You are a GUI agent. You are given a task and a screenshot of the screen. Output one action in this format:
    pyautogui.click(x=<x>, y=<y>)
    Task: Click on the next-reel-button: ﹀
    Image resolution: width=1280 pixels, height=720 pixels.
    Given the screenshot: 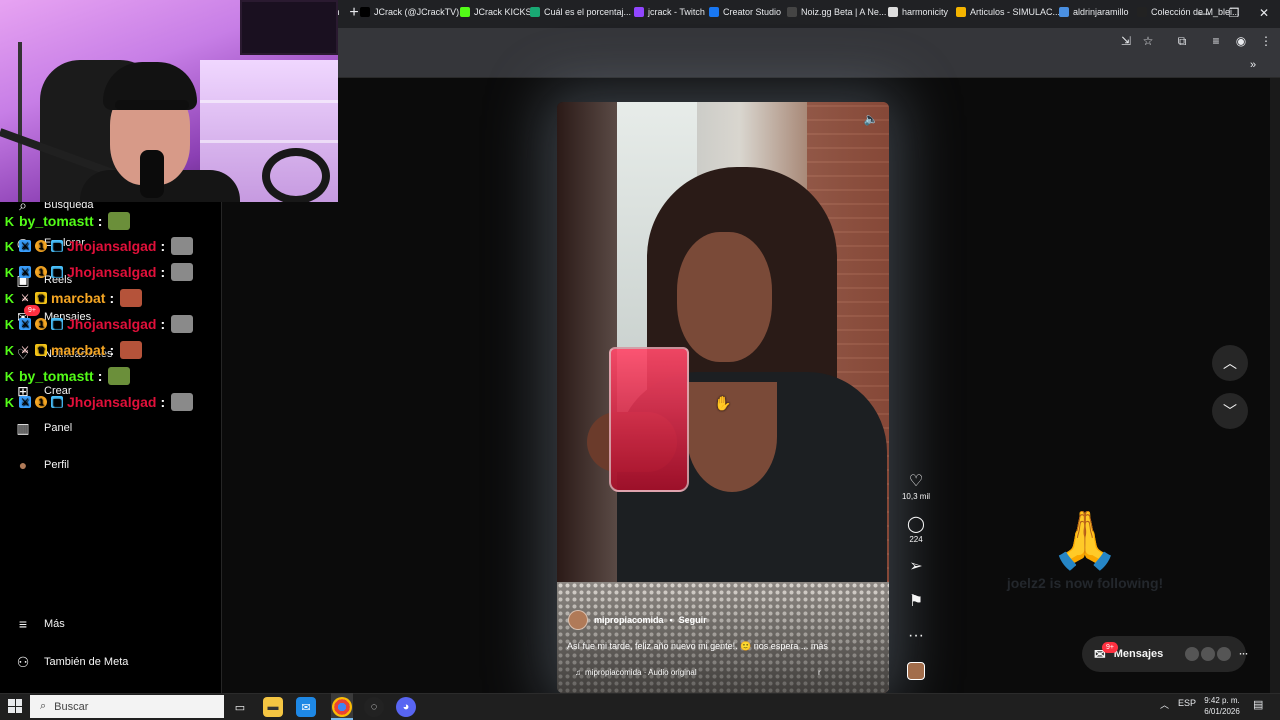 What is the action you would take?
    pyautogui.click(x=1230, y=411)
    